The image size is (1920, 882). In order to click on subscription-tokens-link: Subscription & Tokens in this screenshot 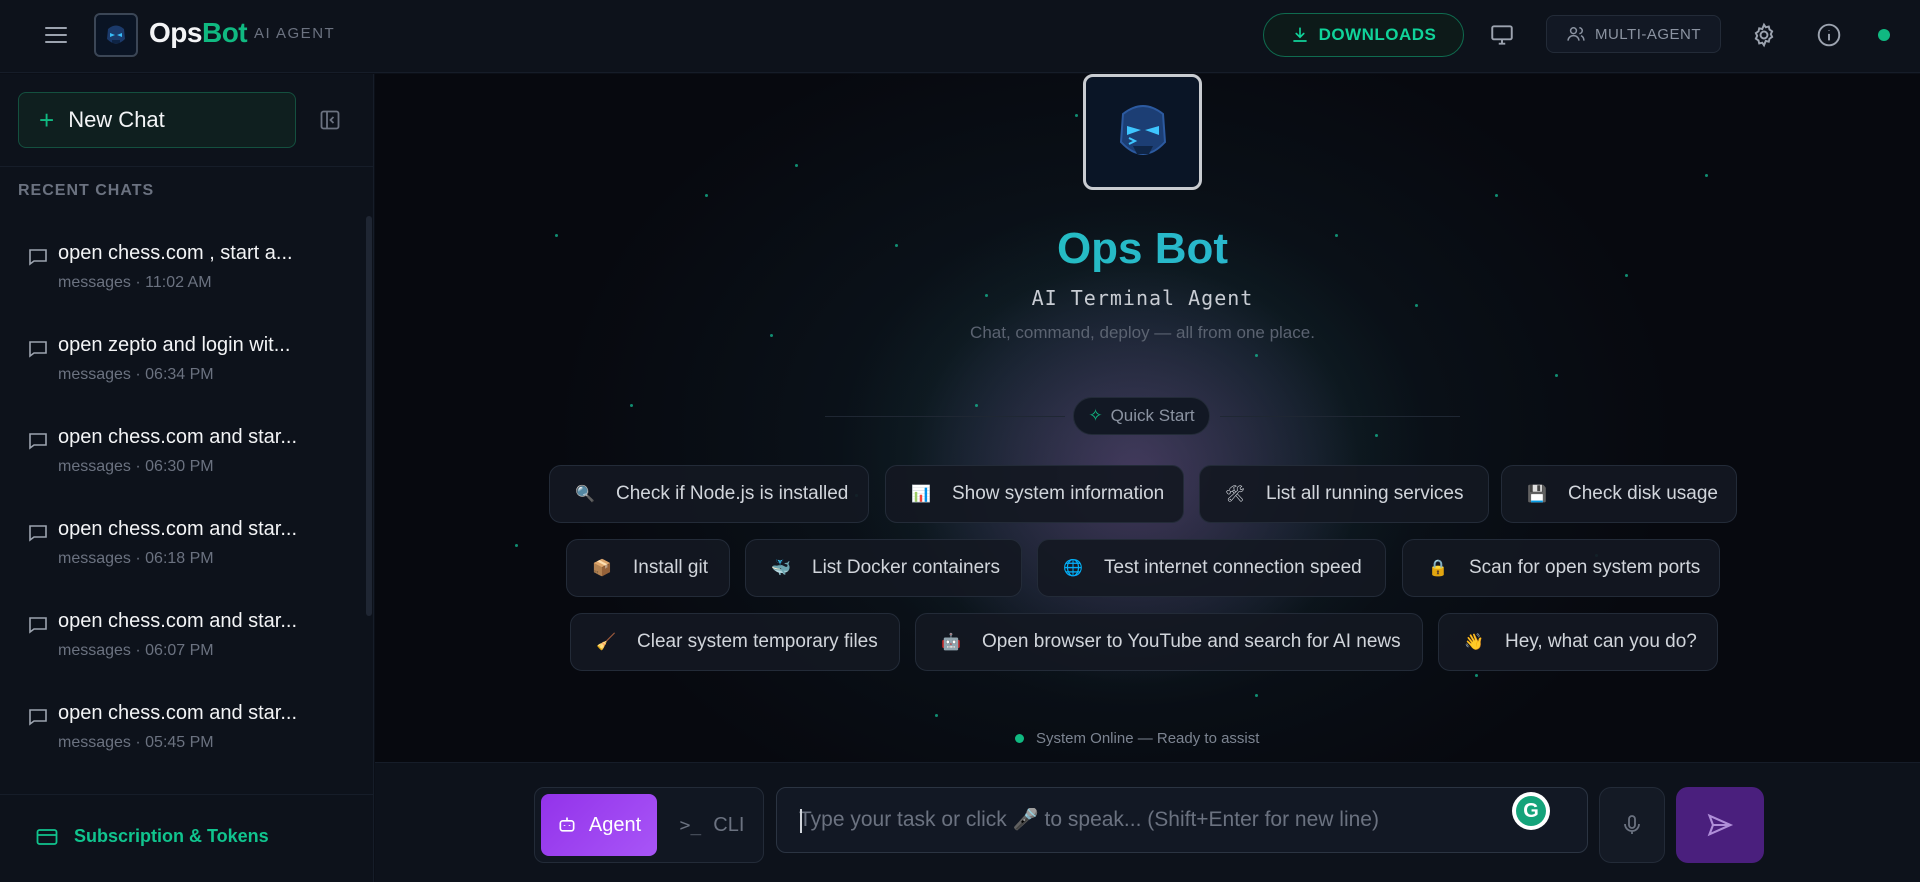, I will do `click(152, 836)`.